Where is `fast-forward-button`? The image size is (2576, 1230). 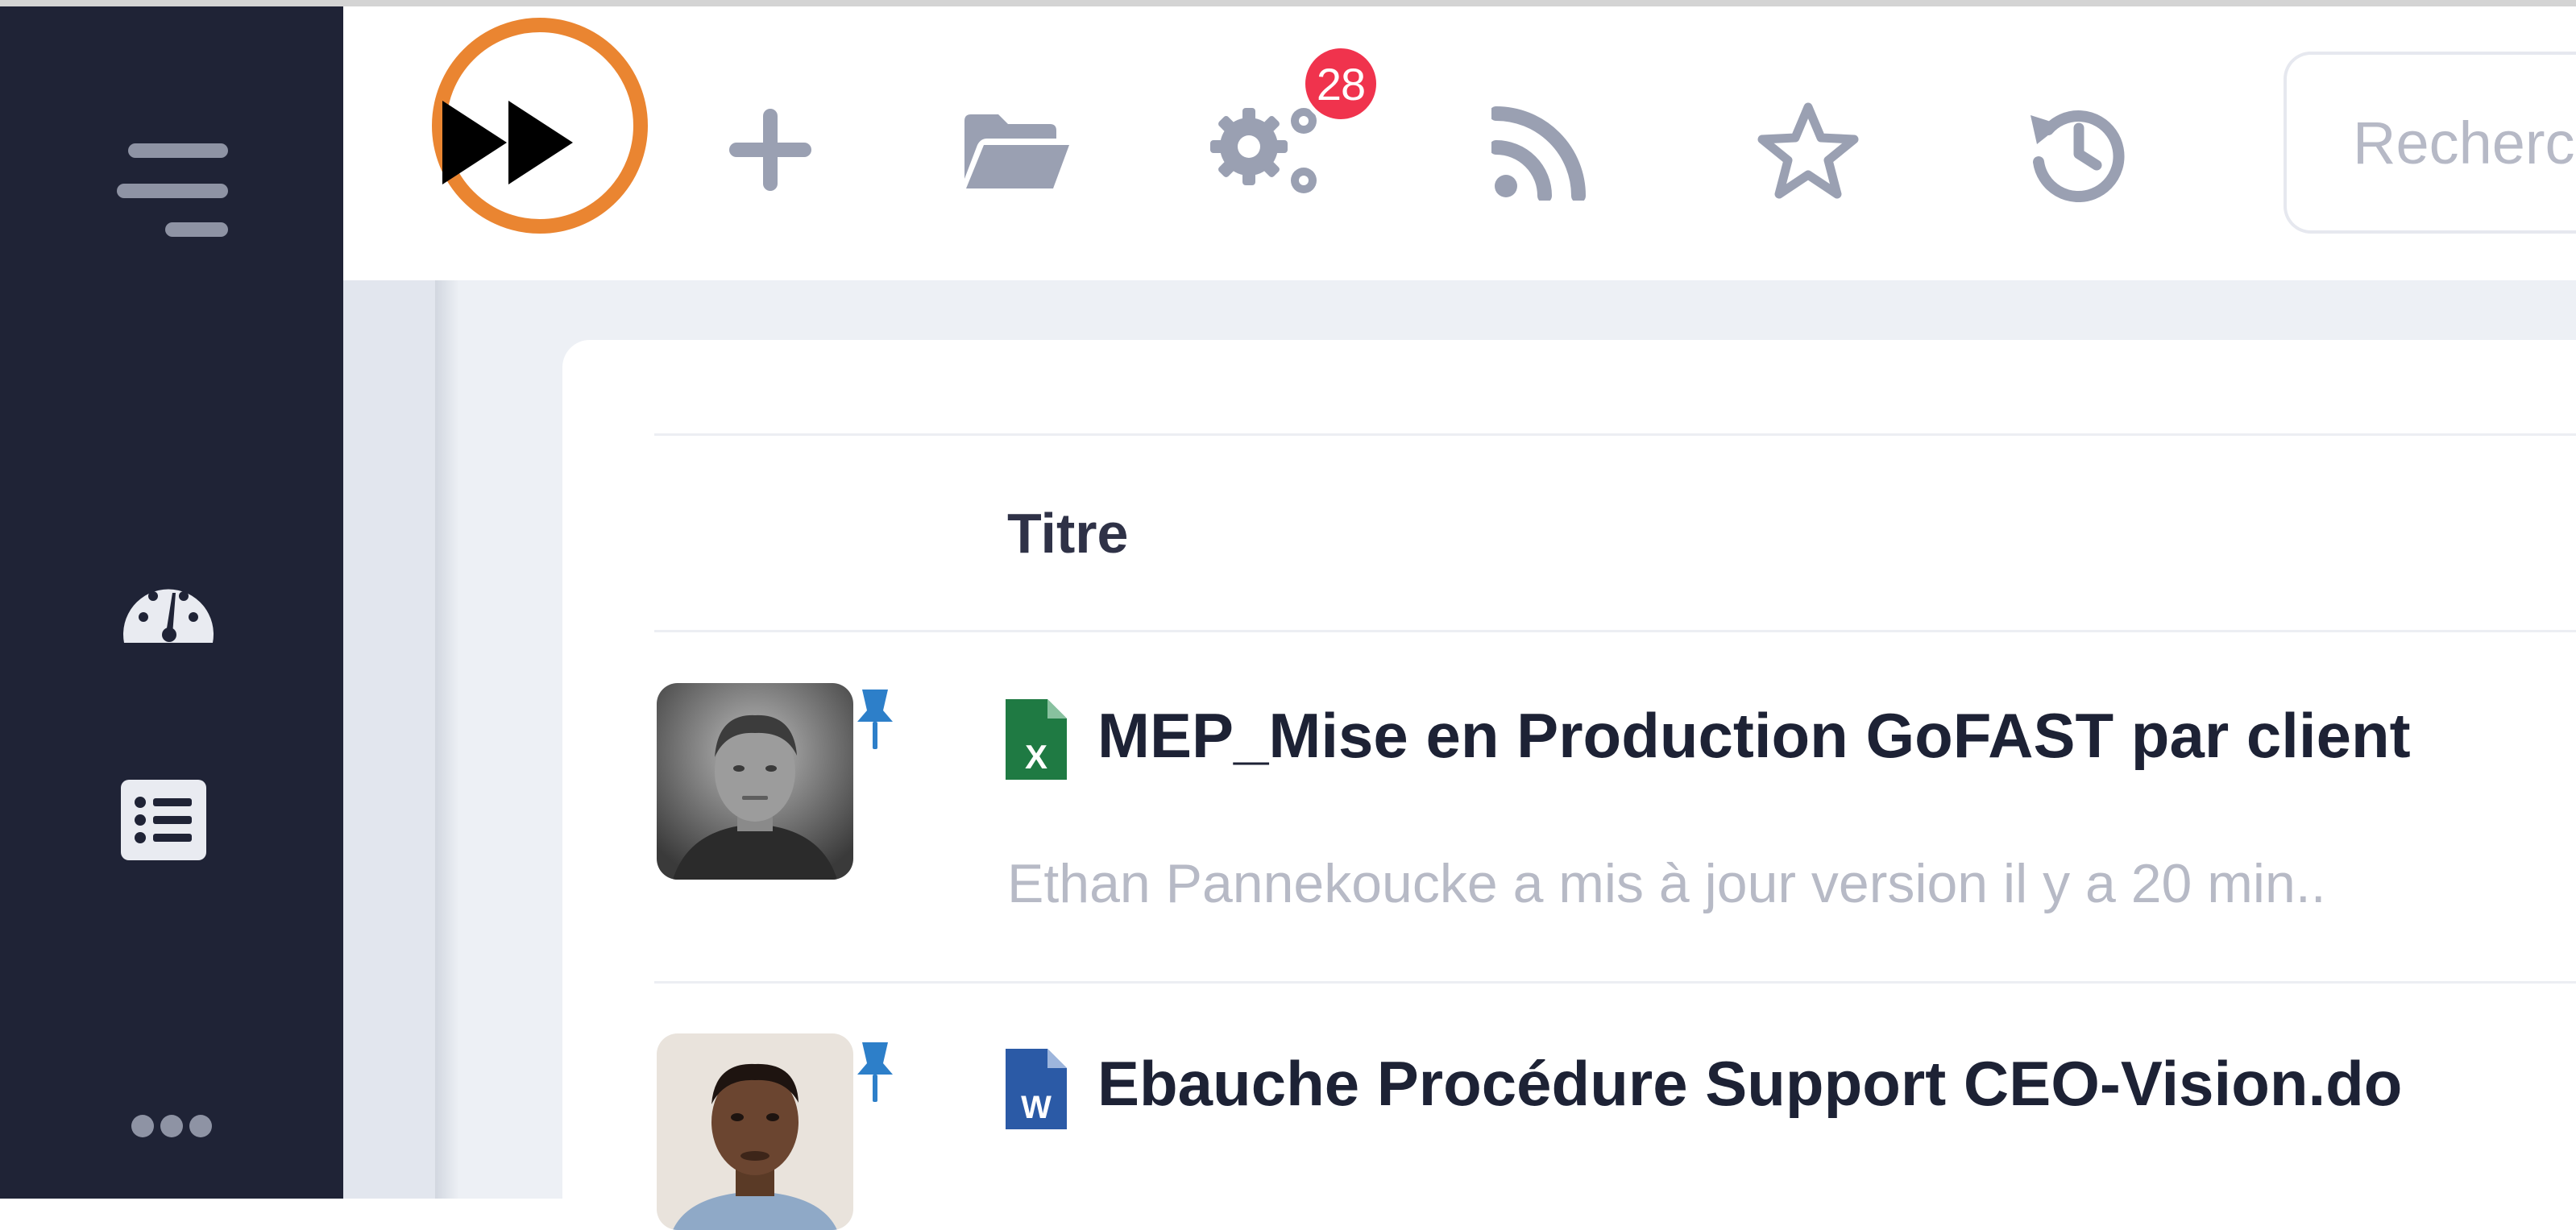 fast-forward-button is located at coordinates (511, 142).